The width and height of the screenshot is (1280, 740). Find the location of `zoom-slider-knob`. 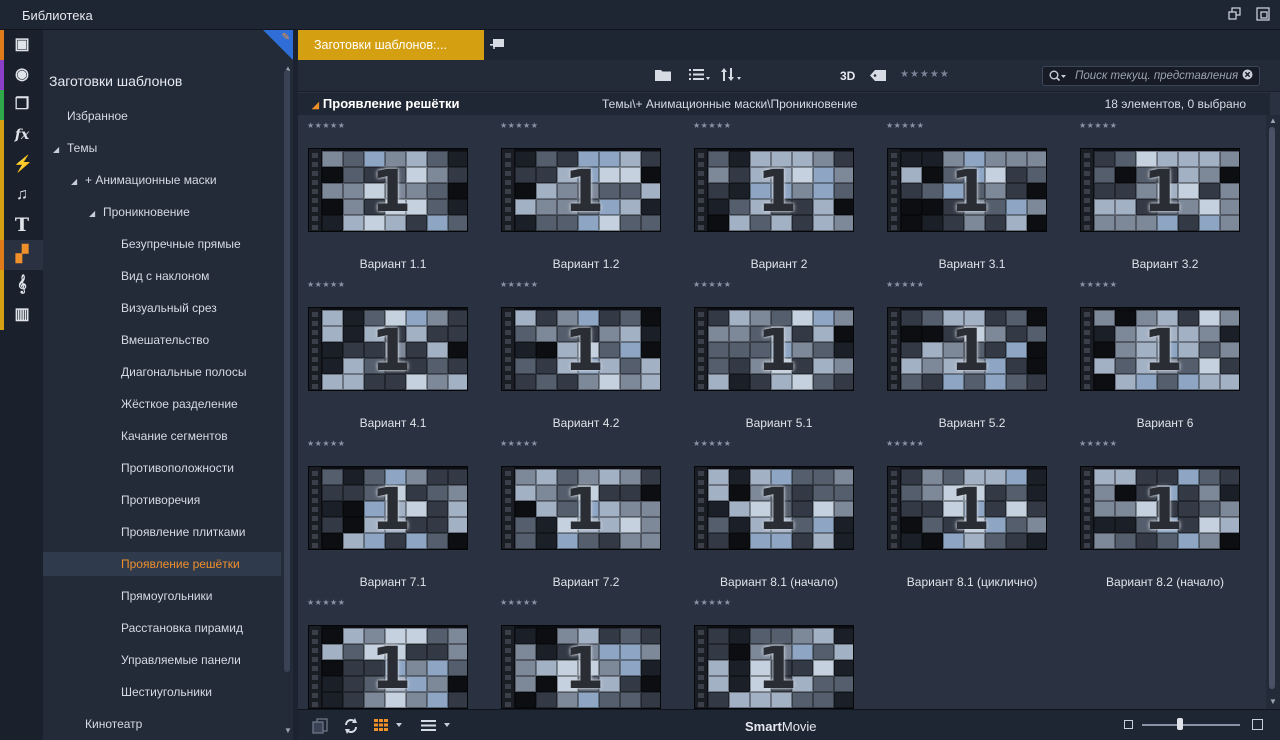

zoom-slider-knob is located at coordinates (1179, 724).